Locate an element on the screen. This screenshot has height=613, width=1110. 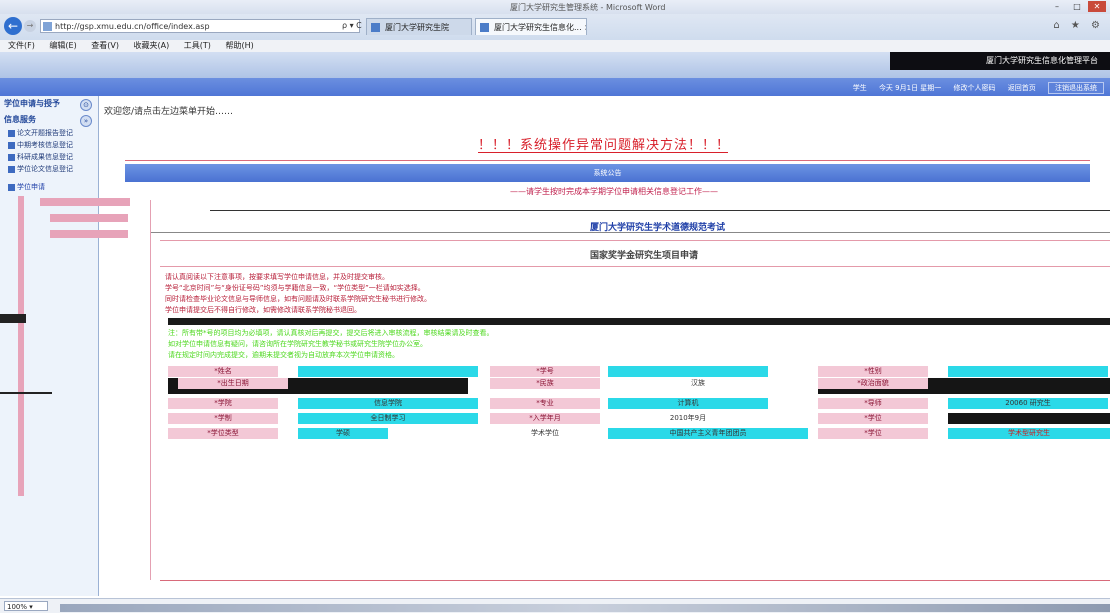
sidebar-item-research: 科研成果信息登记 is located at coordinates (52, 157).